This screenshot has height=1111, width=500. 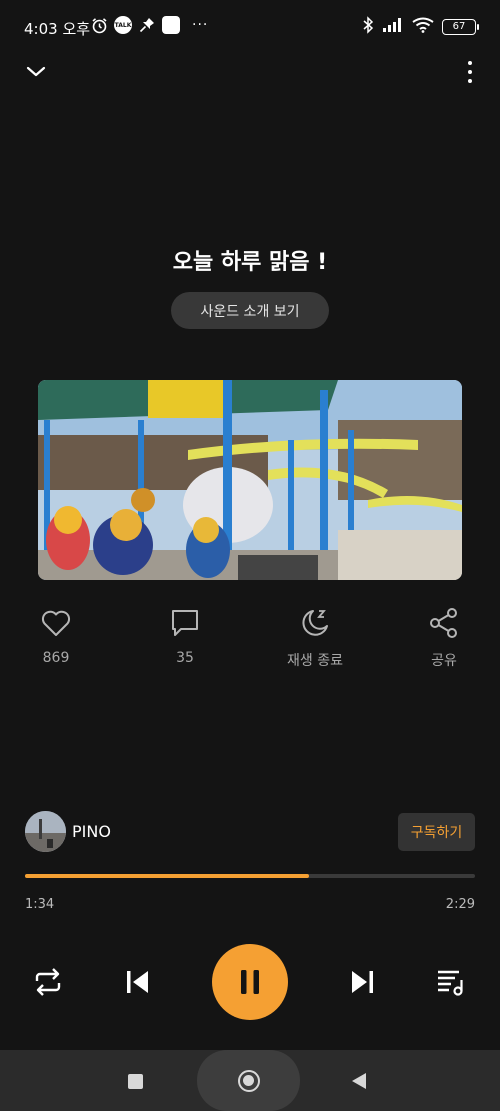 I want to click on moon-icon, so click(x=315, y=623).